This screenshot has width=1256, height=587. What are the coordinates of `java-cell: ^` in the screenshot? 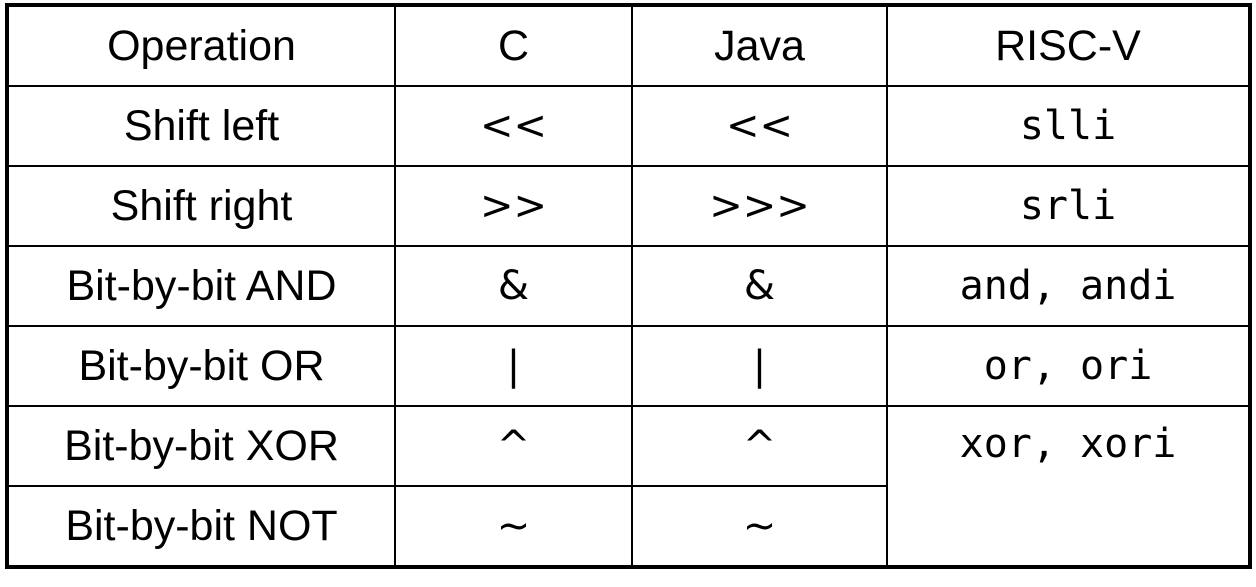 It's located at (759, 446).